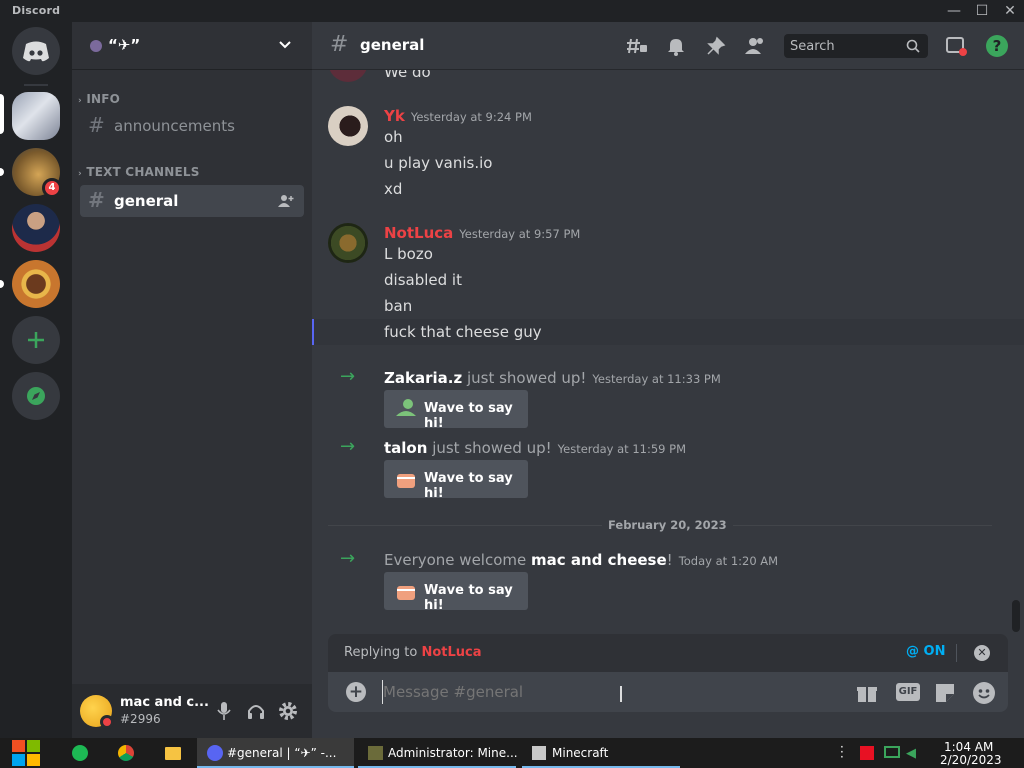 Image resolution: width=1024 pixels, height=768 pixels. What do you see at coordinates (215, 753) in the screenshot?
I see `discord-icon` at bounding box center [215, 753].